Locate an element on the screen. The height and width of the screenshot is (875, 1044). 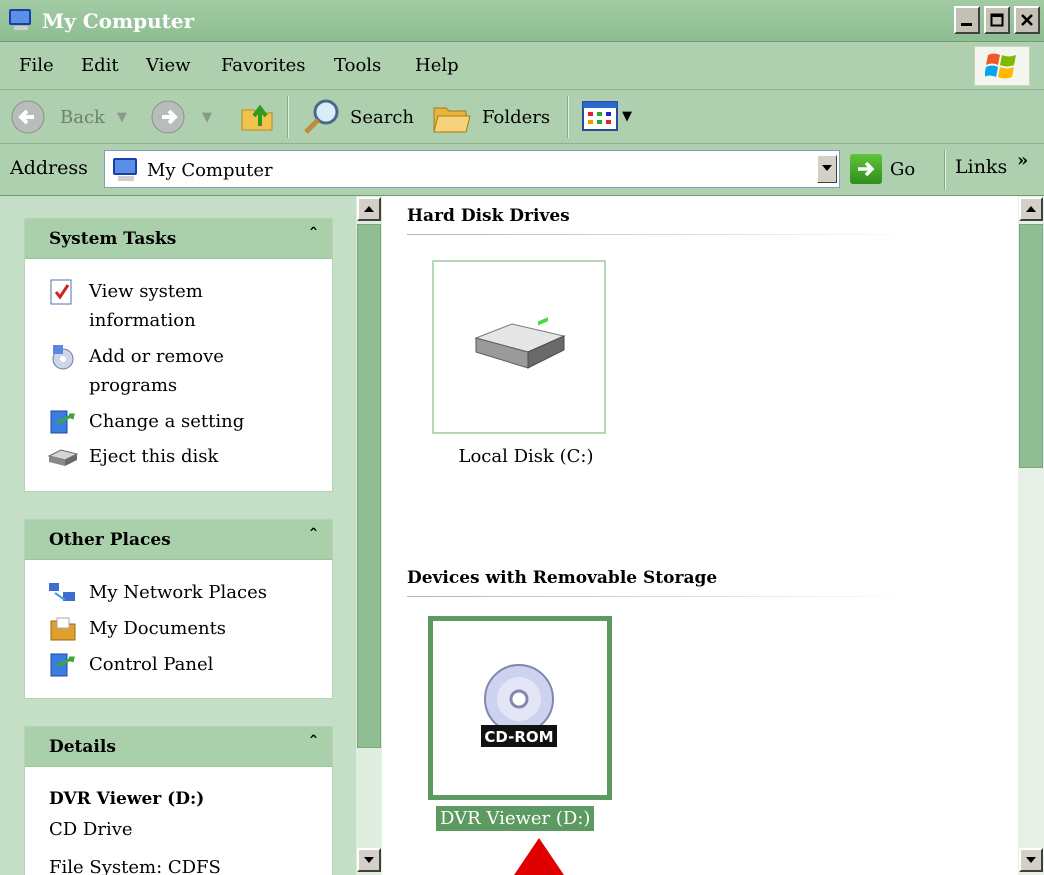
links-chevron-icon: » is located at coordinates (1022, 160).